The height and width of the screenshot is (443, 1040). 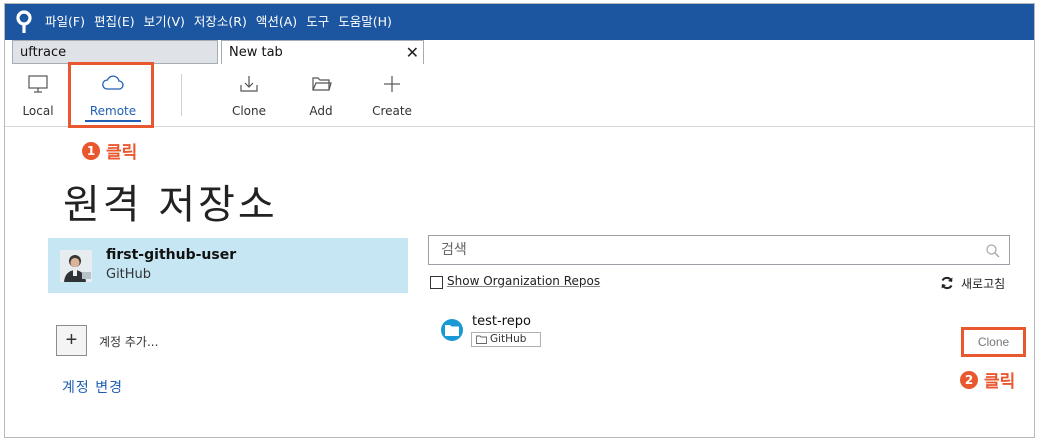 I want to click on tab-new-tab: New tab ✕, so click(x=322, y=52).